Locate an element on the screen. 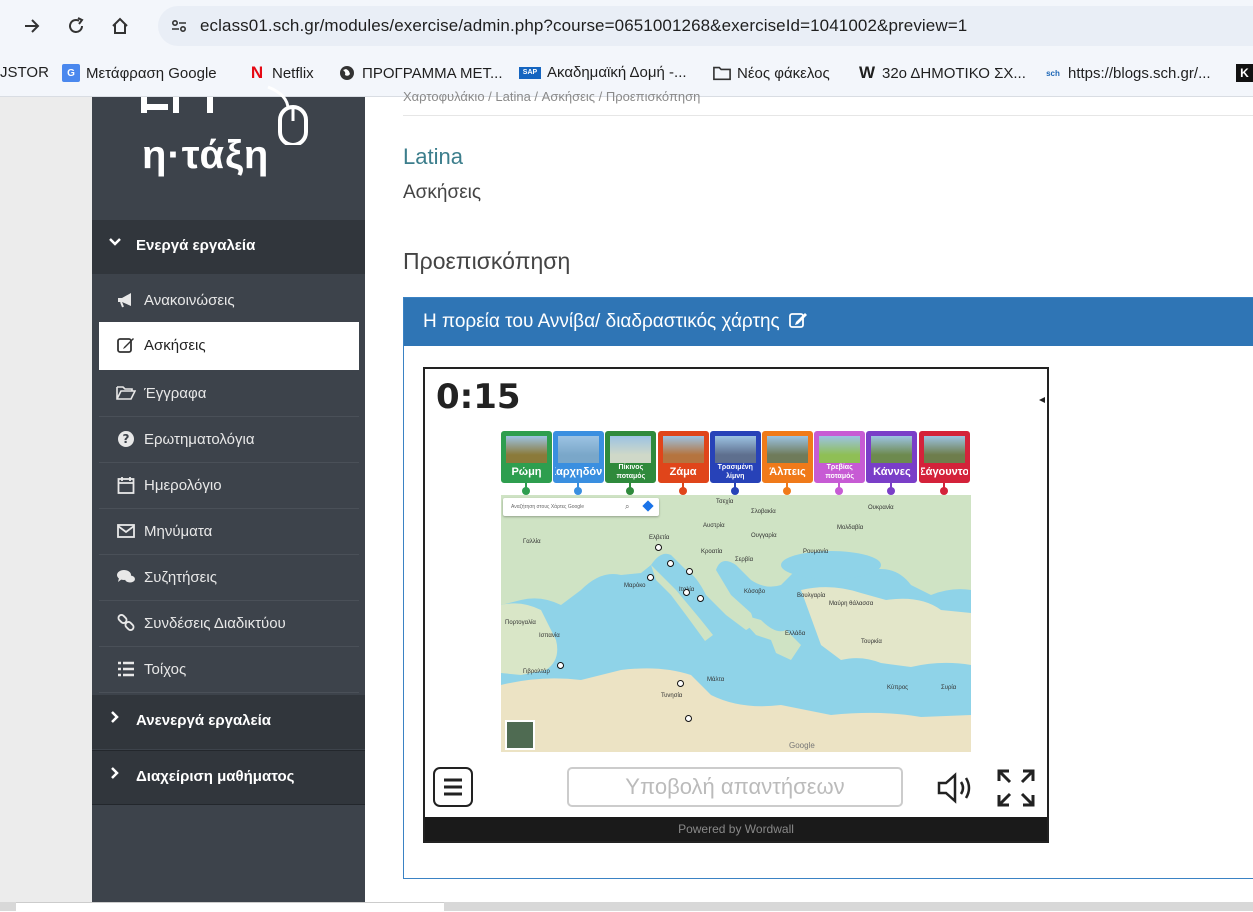 The width and height of the screenshot is (1253, 912). satellite-toggle is located at coordinates (520, 735).